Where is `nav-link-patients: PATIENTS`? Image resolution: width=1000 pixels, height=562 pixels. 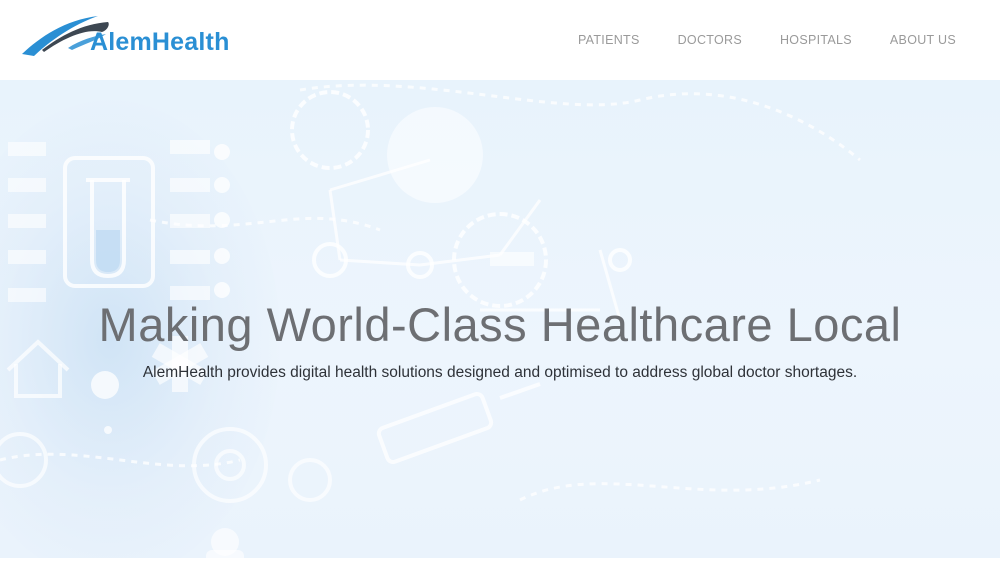 nav-link-patients: PATIENTS is located at coordinates (609, 40).